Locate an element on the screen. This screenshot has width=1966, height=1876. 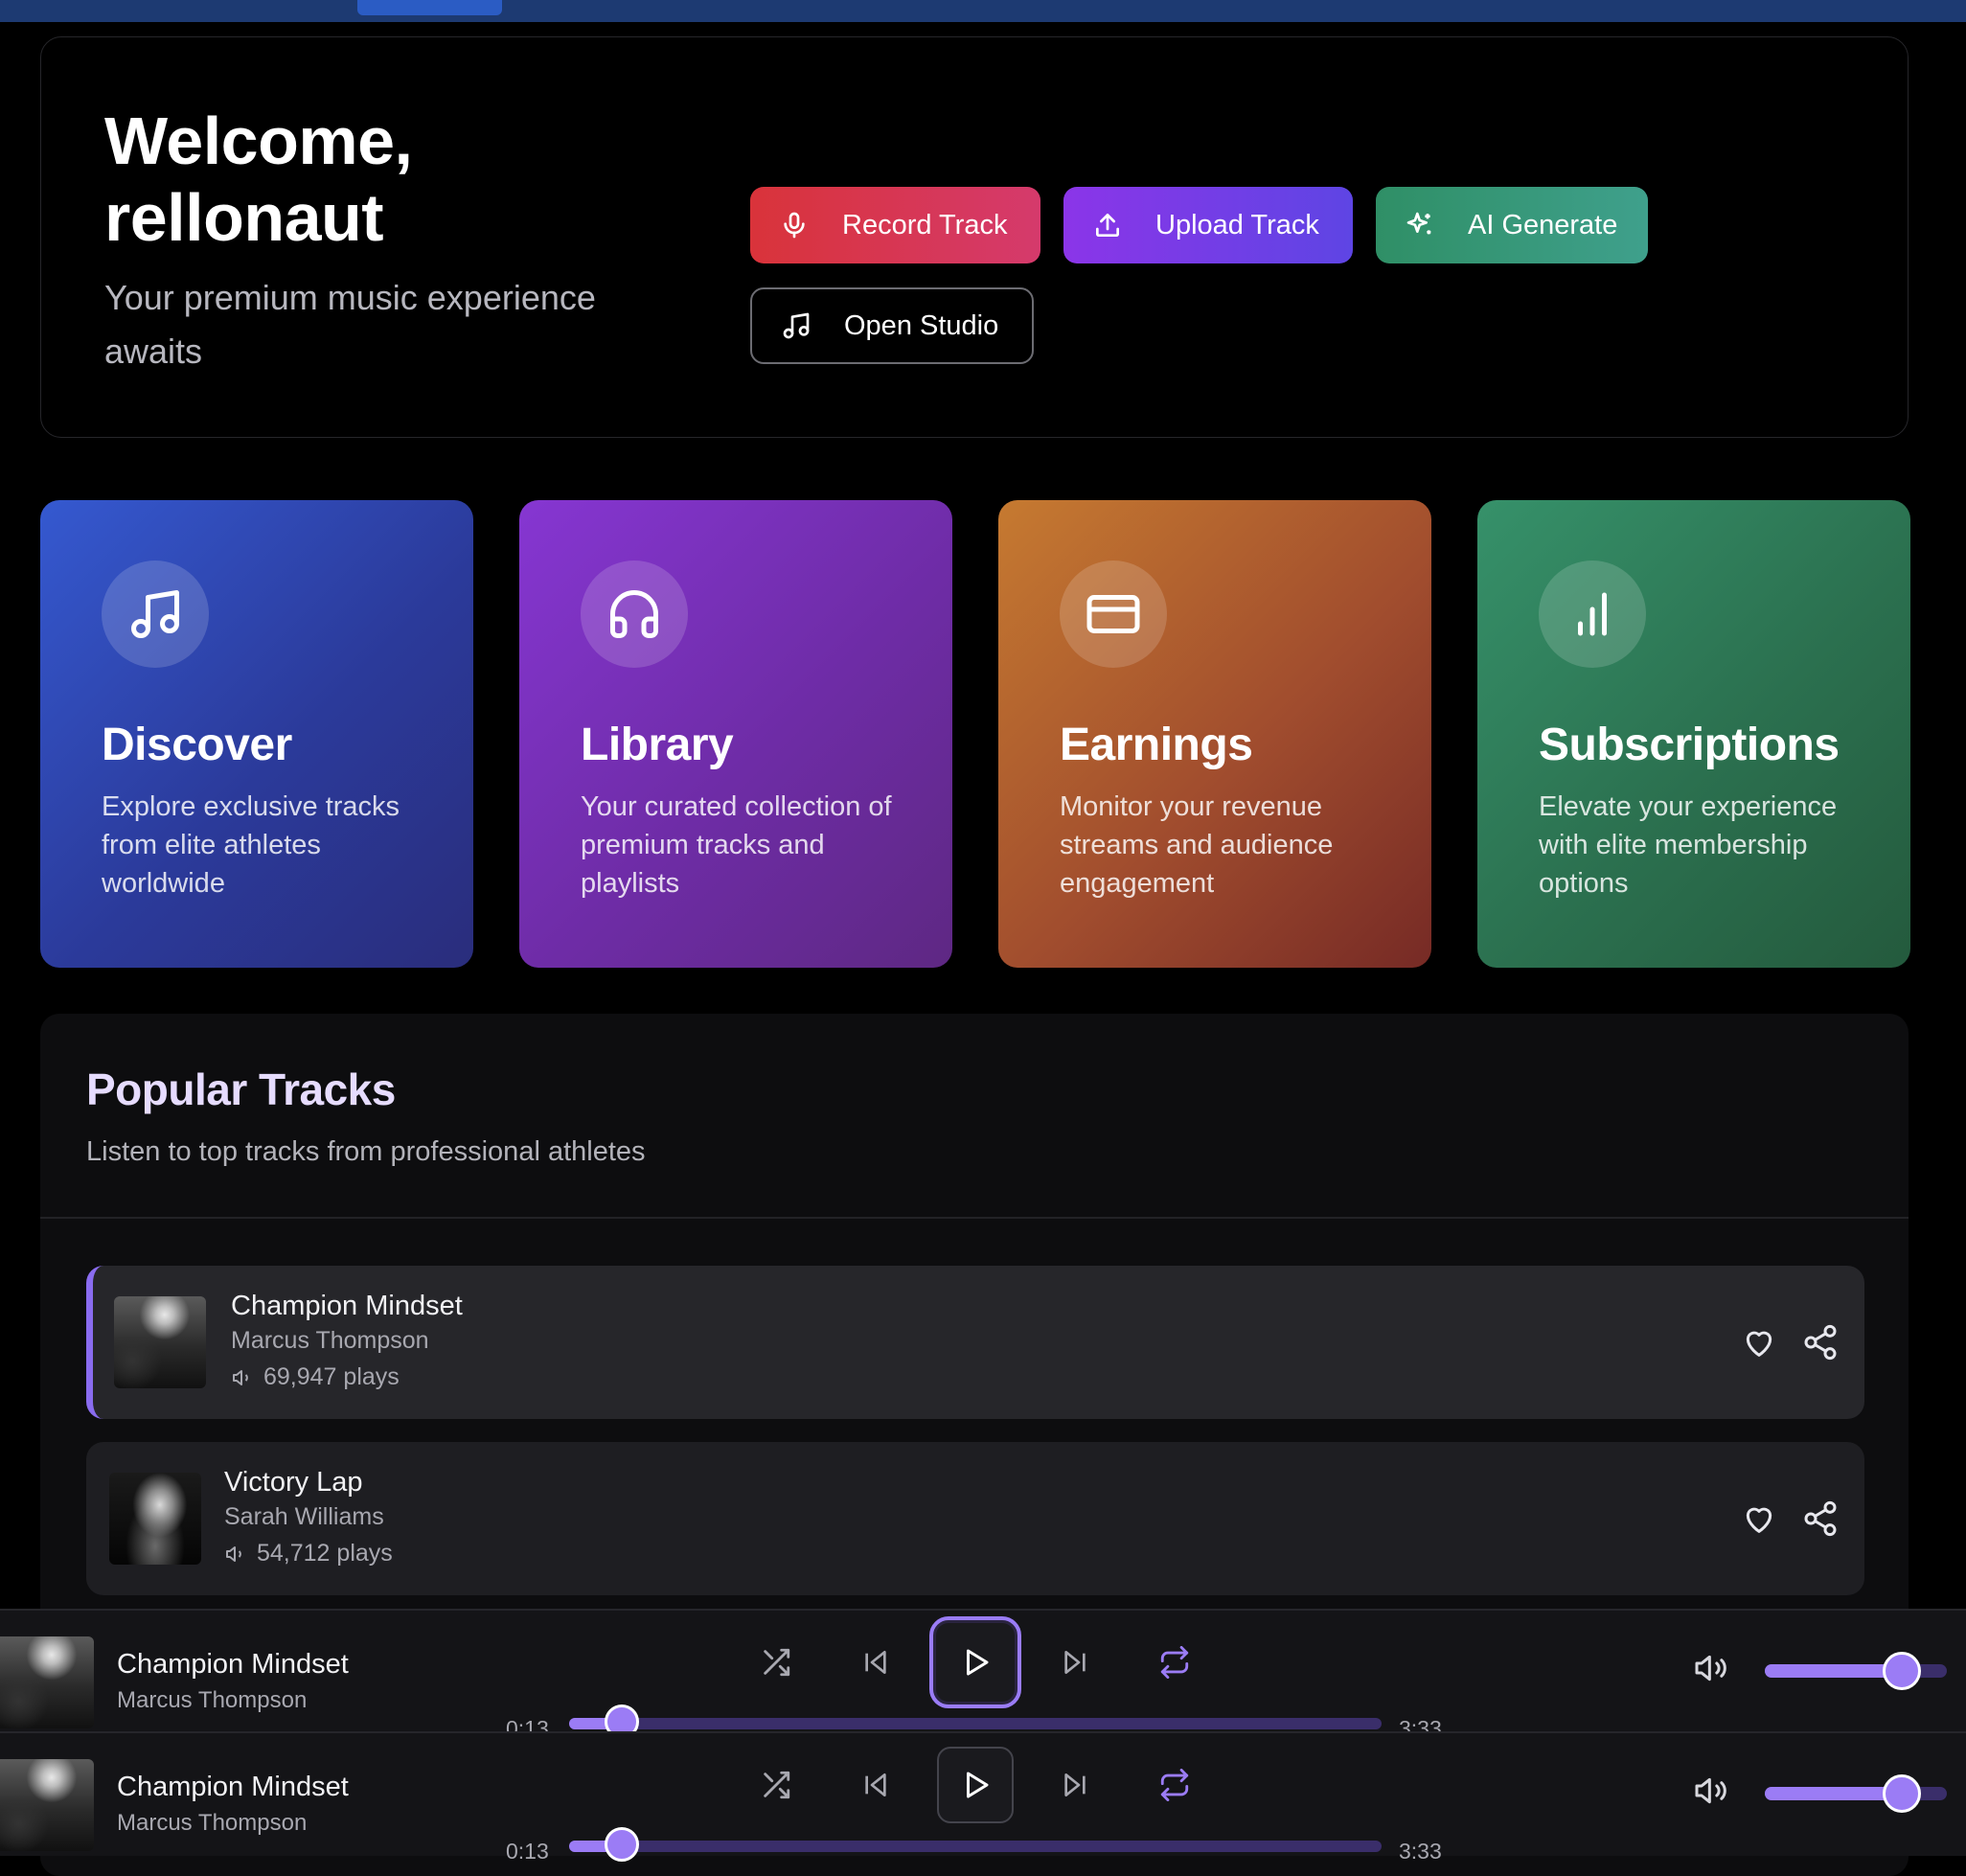
sparkles-icon is located at coordinates (1420, 225).